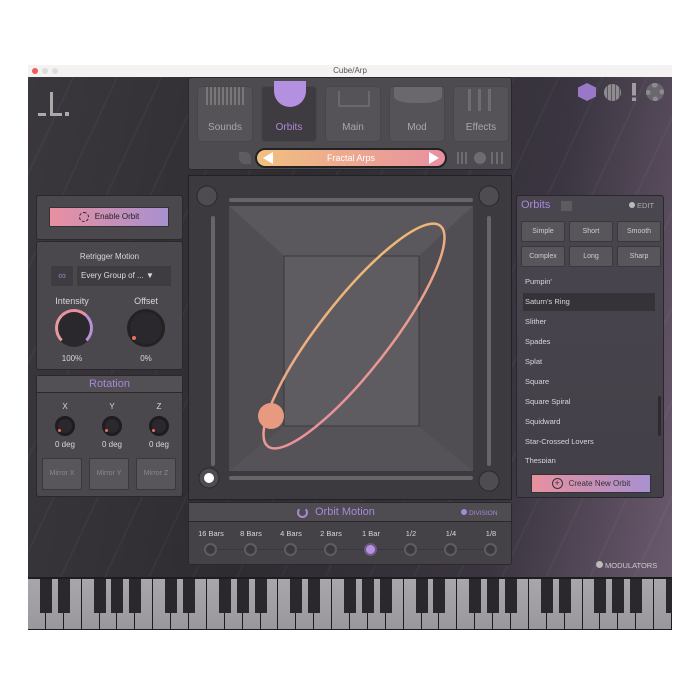 The image size is (700, 700). What do you see at coordinates (591, 483) in the screenshot?
I see `create-new-orbit-button: + Create New Orbit` at bounding box center [591, 483].